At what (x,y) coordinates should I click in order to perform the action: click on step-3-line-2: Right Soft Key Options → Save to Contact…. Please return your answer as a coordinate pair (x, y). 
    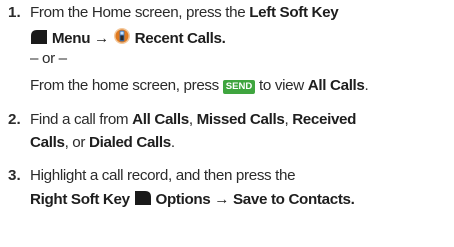
    Looking at the image, I should click on (192, 200).